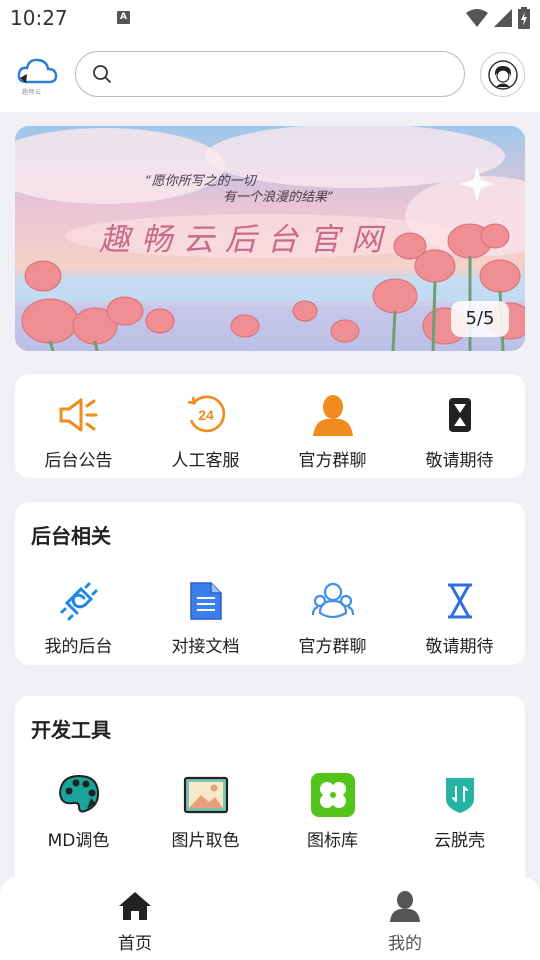 This screenshot has width=540, height=960. Describe the element at coordinates (135, 906) in the screenshot. I see `home-icon` at that location.